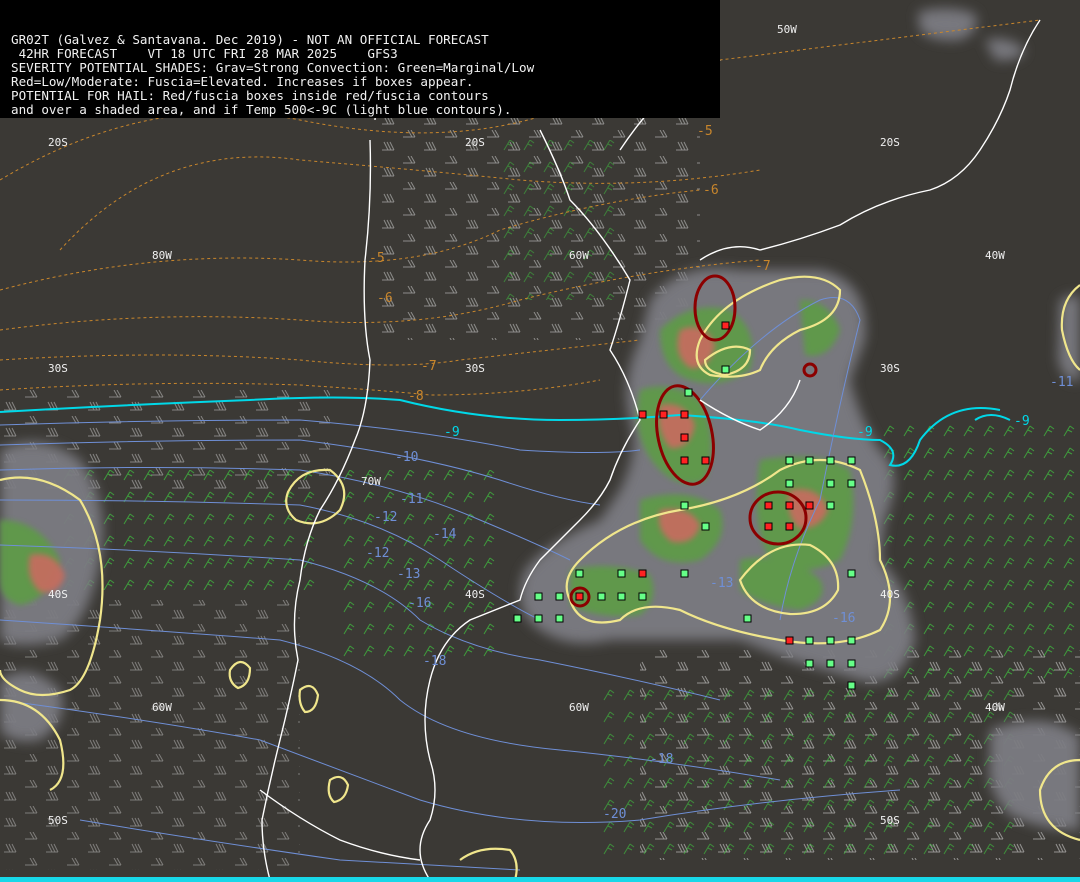 This screenshot has width=1080, height=882. I want to click on bottom-bar, so click(540, 879).